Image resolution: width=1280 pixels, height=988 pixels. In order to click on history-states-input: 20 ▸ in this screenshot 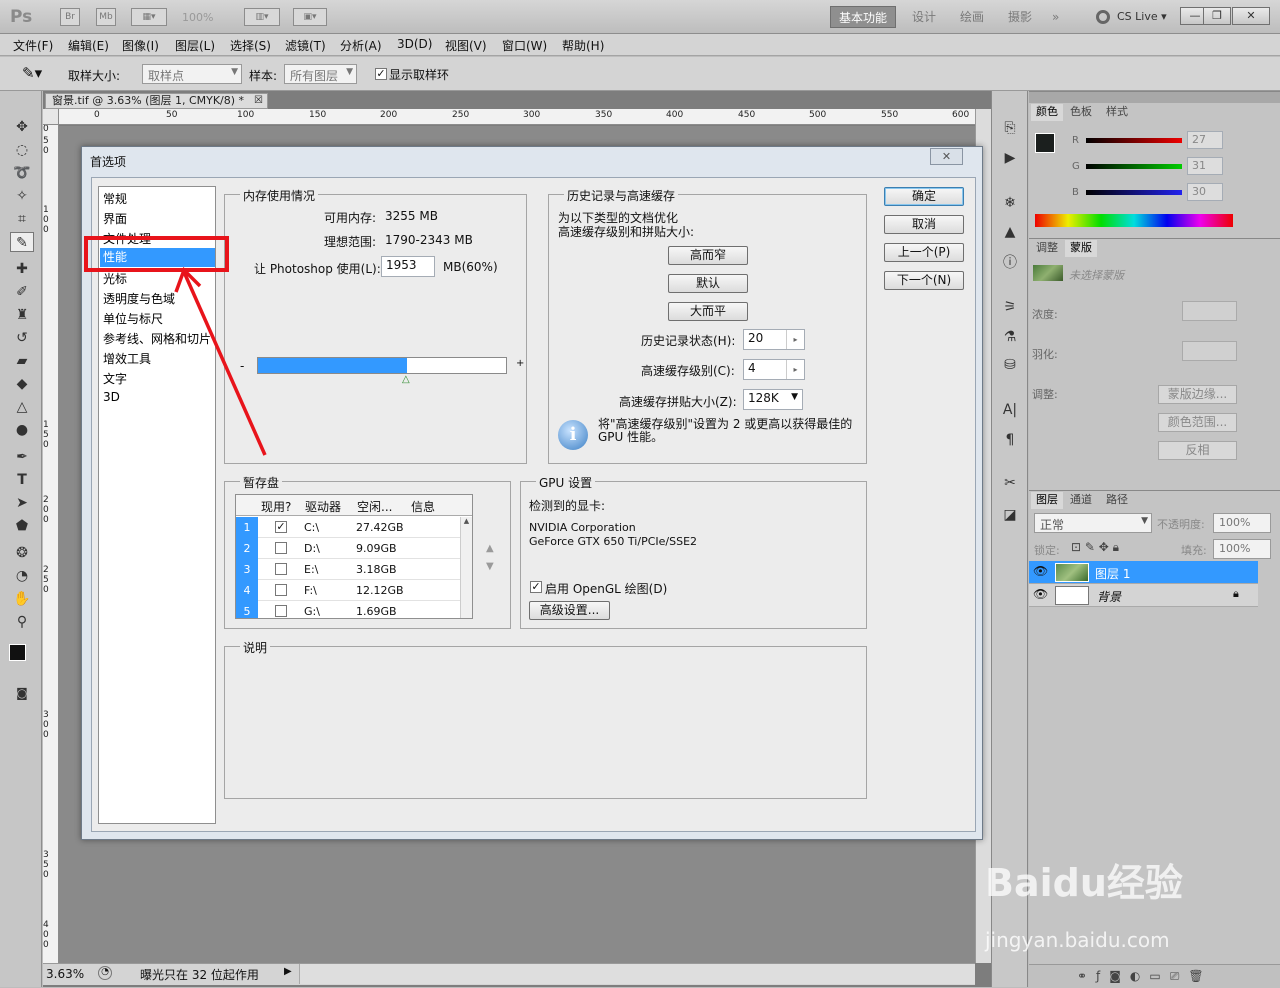, I will do `click(774, 339)`.